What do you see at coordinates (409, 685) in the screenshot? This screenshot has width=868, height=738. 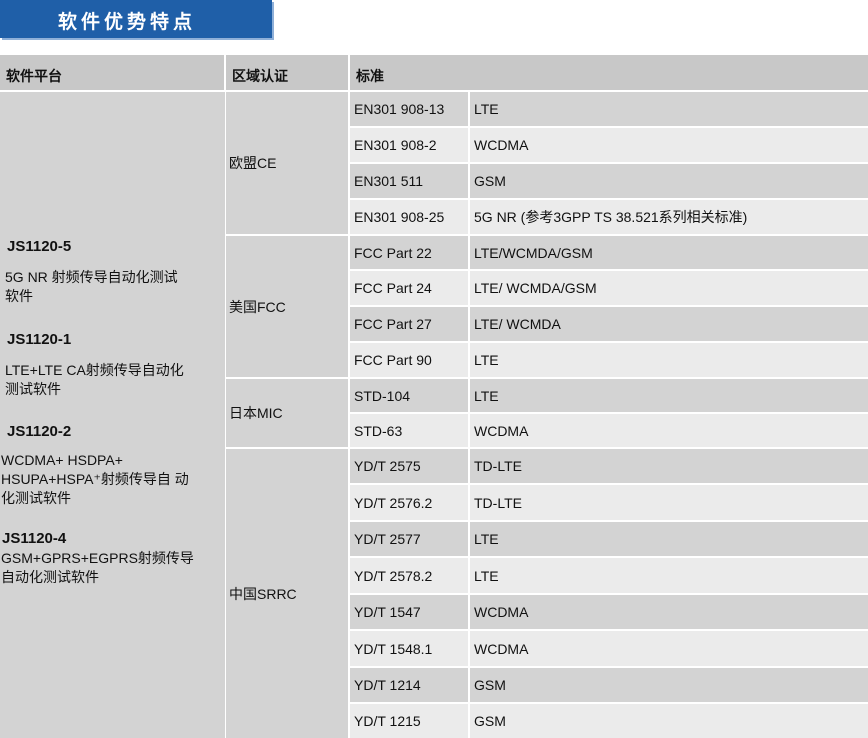 I see `standard-code: YD/T 1214` at bounding box center [409, 685].